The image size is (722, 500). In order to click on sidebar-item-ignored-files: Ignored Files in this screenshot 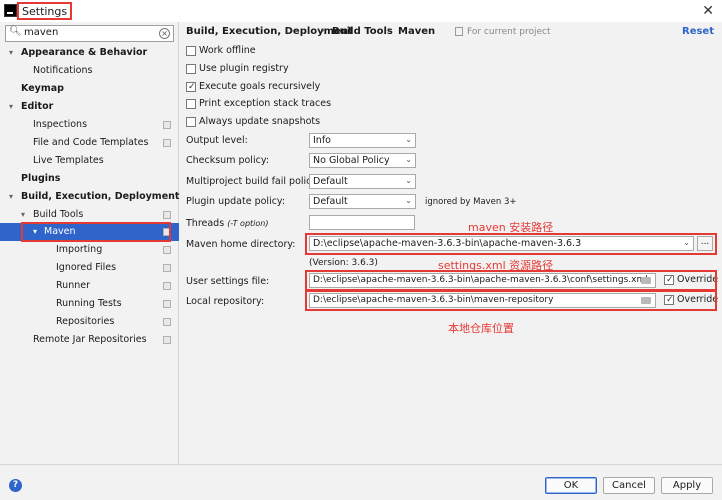, I will do `click(89, 268)`.